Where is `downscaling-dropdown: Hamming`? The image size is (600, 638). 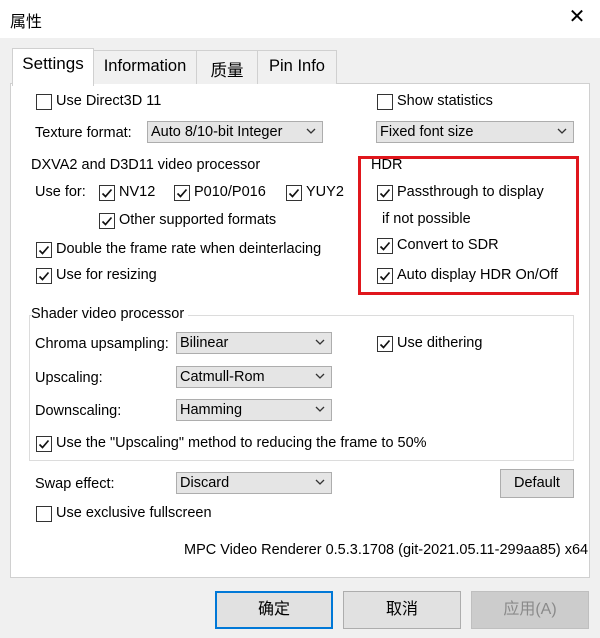
downscaling-dropdown: Hamming is located at coordinates (254, 410).